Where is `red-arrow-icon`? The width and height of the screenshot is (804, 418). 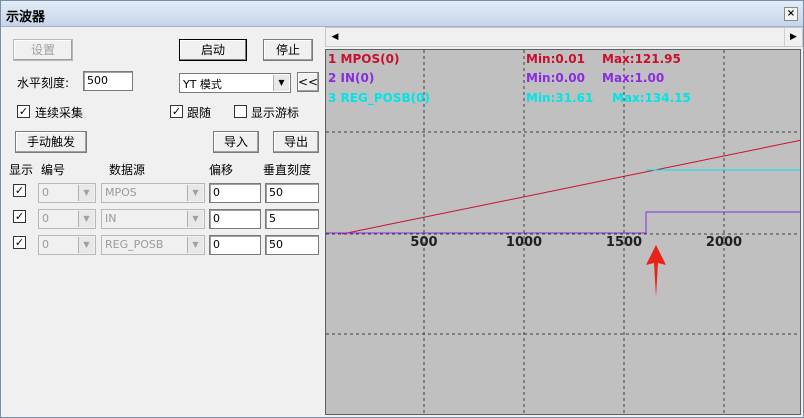 red-arrow-icon is located at coordinates (656, 271).